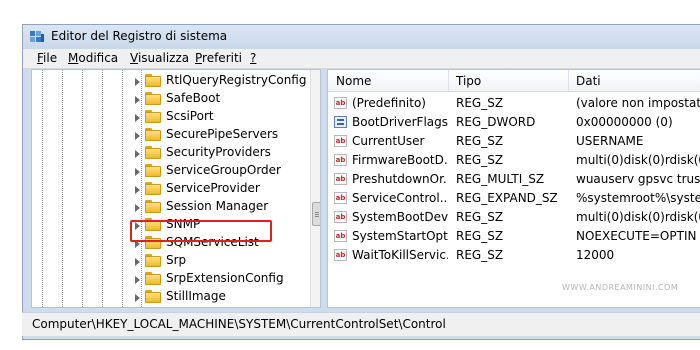 This screenshot has width=700, height=350. Describe the element at coordinates (624, 122) in the screenshot. I see `value-data: 0x00000000 (0)` at that location.